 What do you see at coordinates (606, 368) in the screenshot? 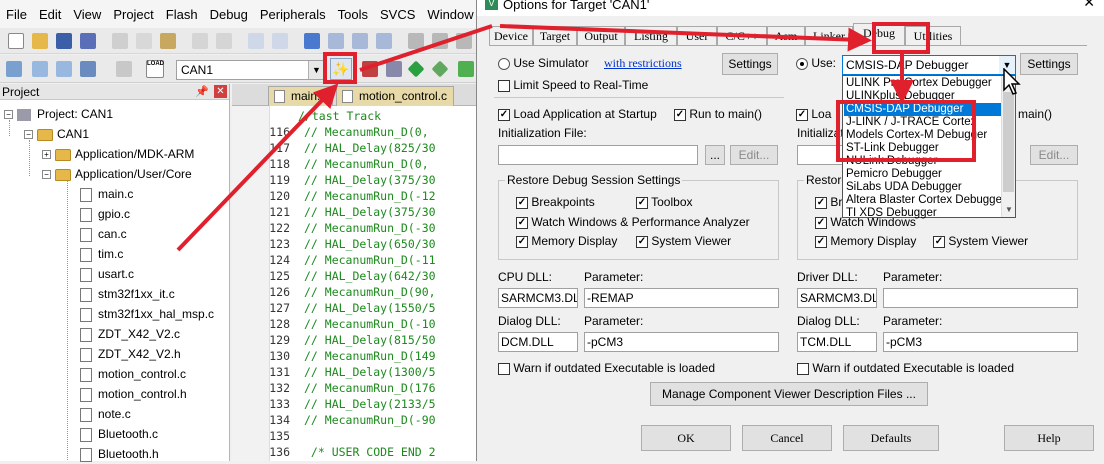
I see `warn-outdated-option: Warn if outdated Executable is loaded` at bounding box center [606, 368].